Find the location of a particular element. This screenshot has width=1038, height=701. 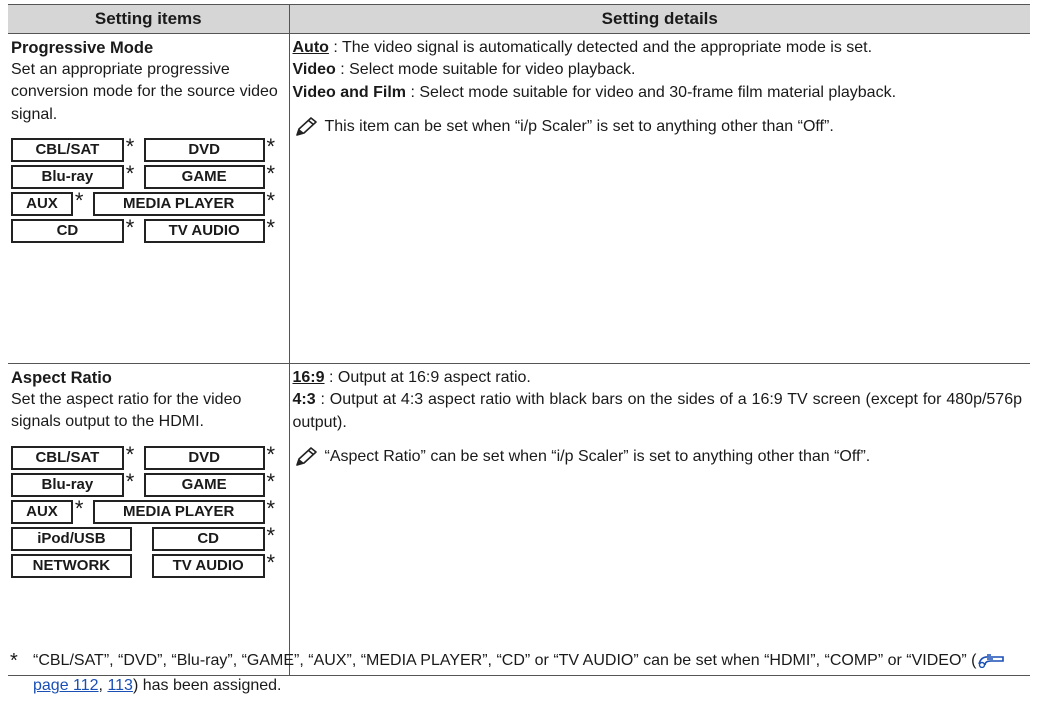

setting-title: Progressive Mode is located at coordinates (82, 48).